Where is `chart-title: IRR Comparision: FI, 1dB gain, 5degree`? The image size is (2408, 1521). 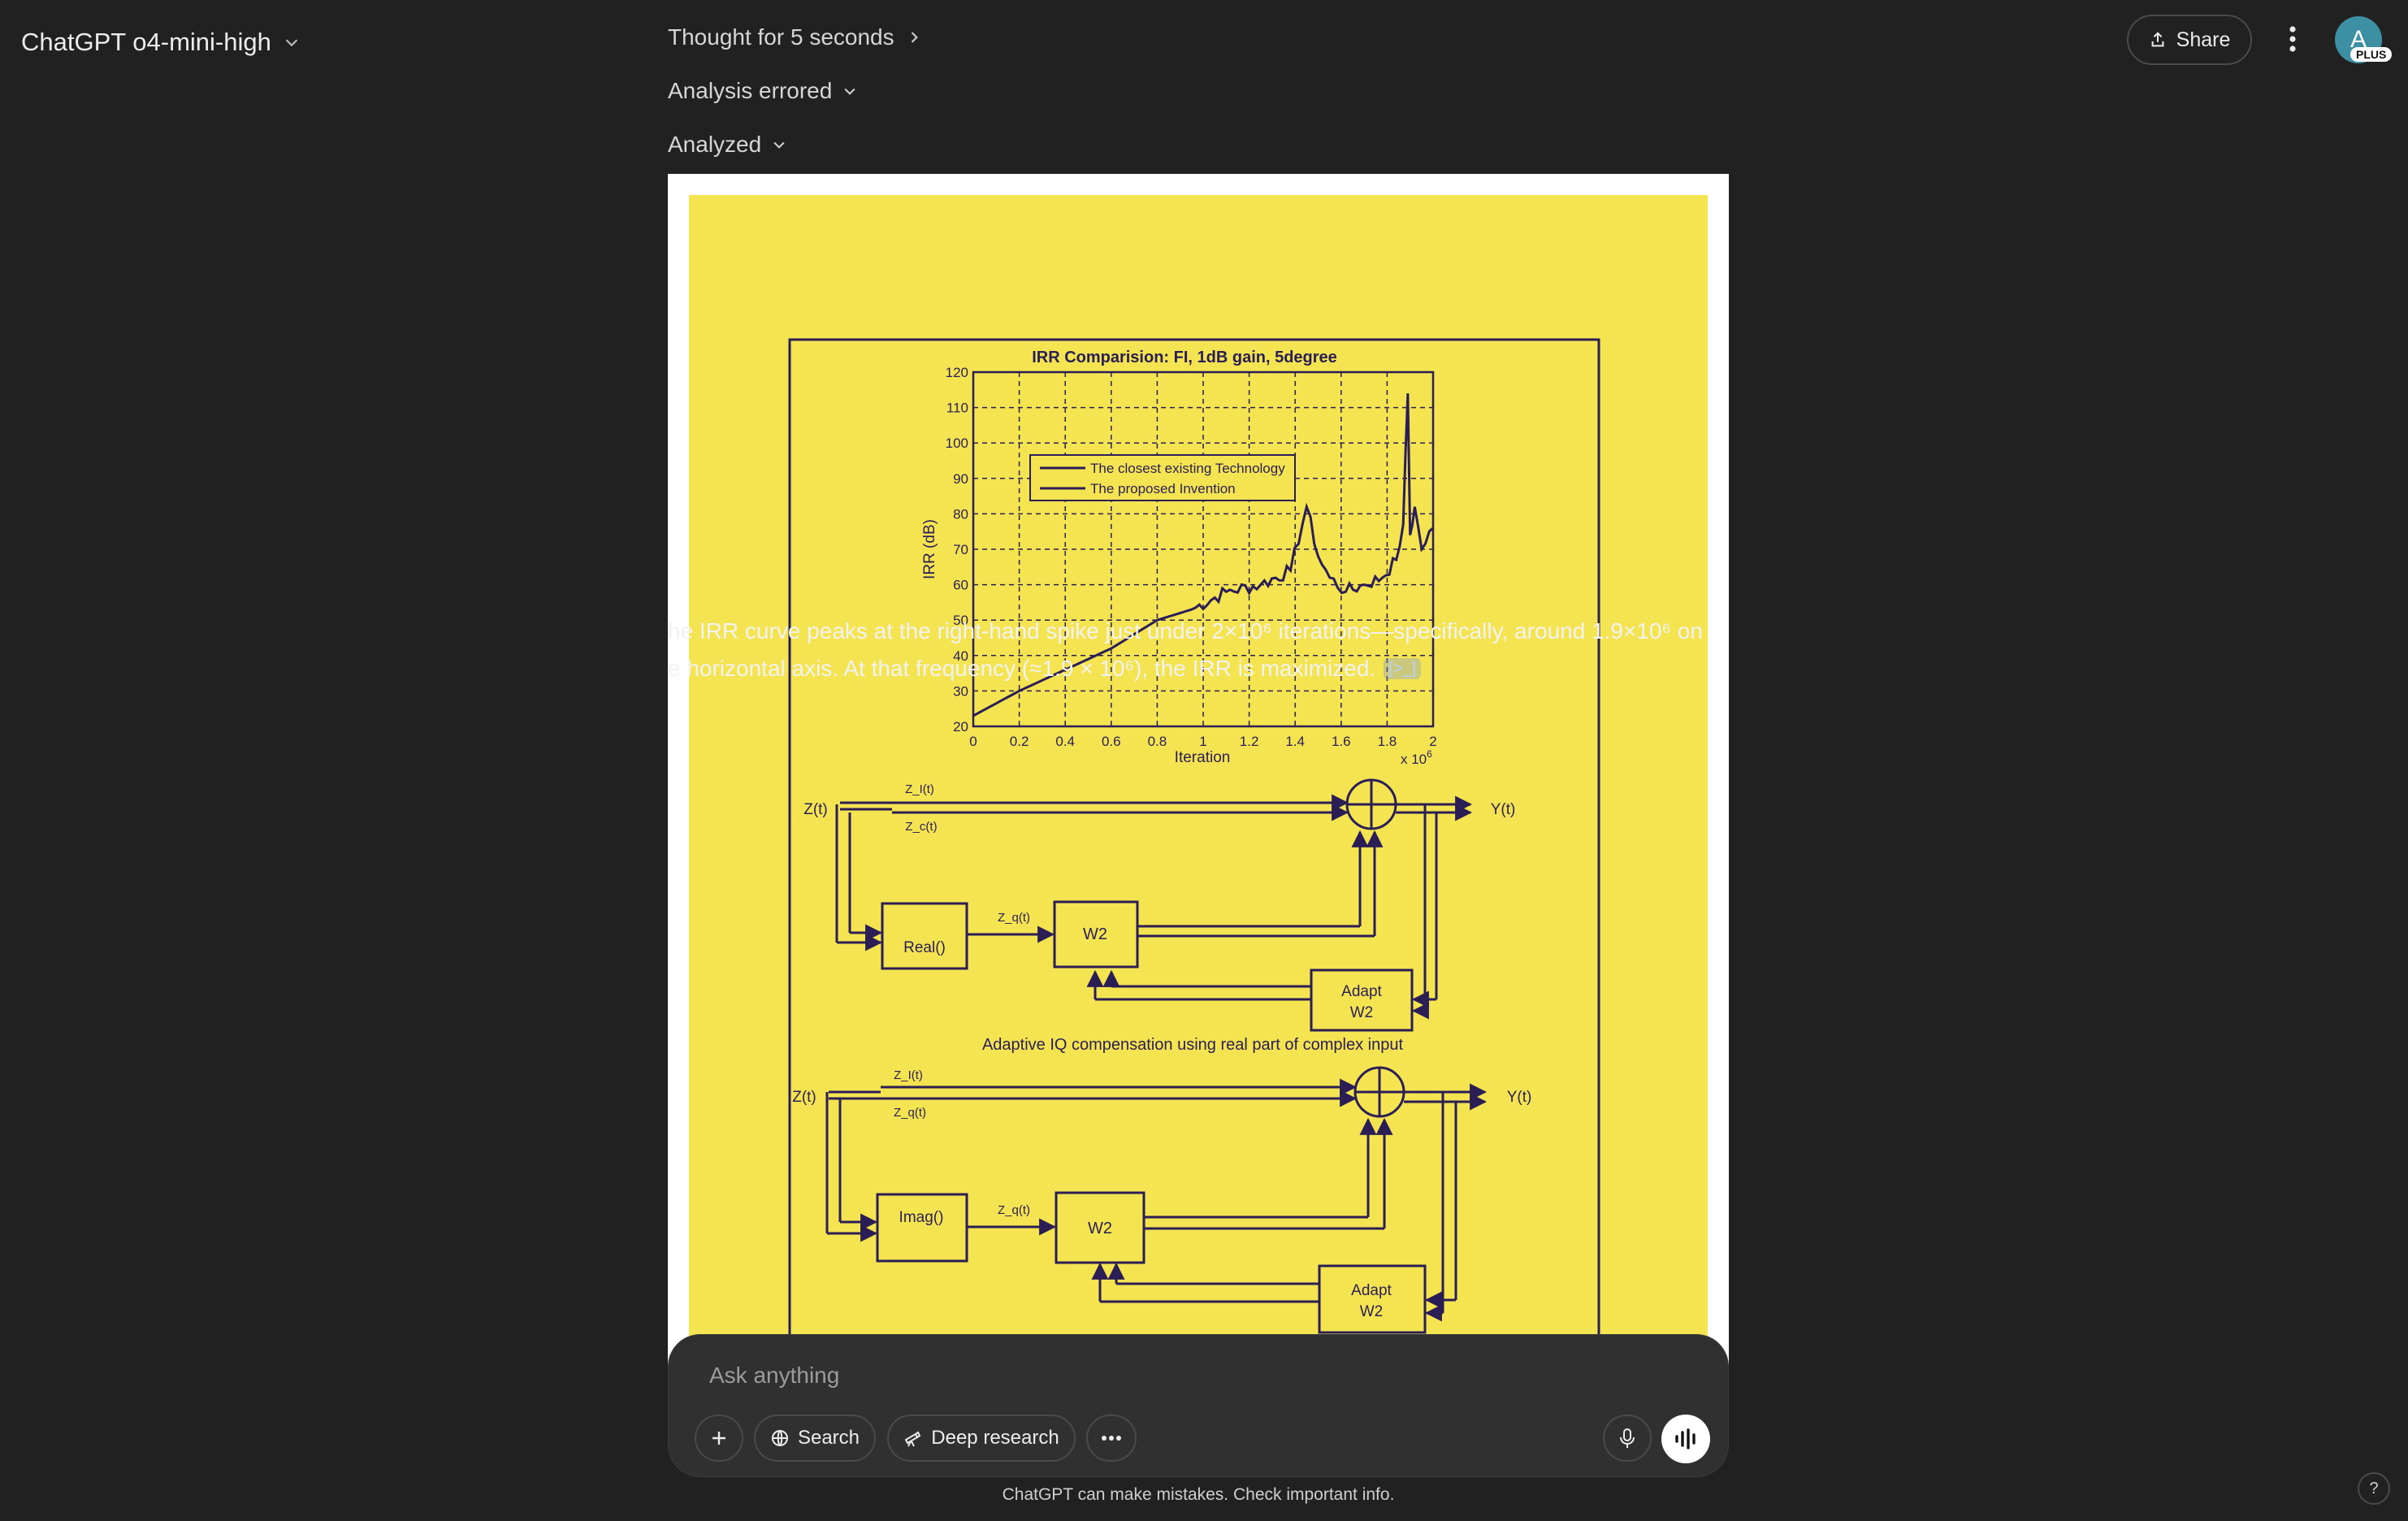 chart-title: IRR Comparision: FI, 1dB gain, 5degree is located at coordinates (1184, 357).